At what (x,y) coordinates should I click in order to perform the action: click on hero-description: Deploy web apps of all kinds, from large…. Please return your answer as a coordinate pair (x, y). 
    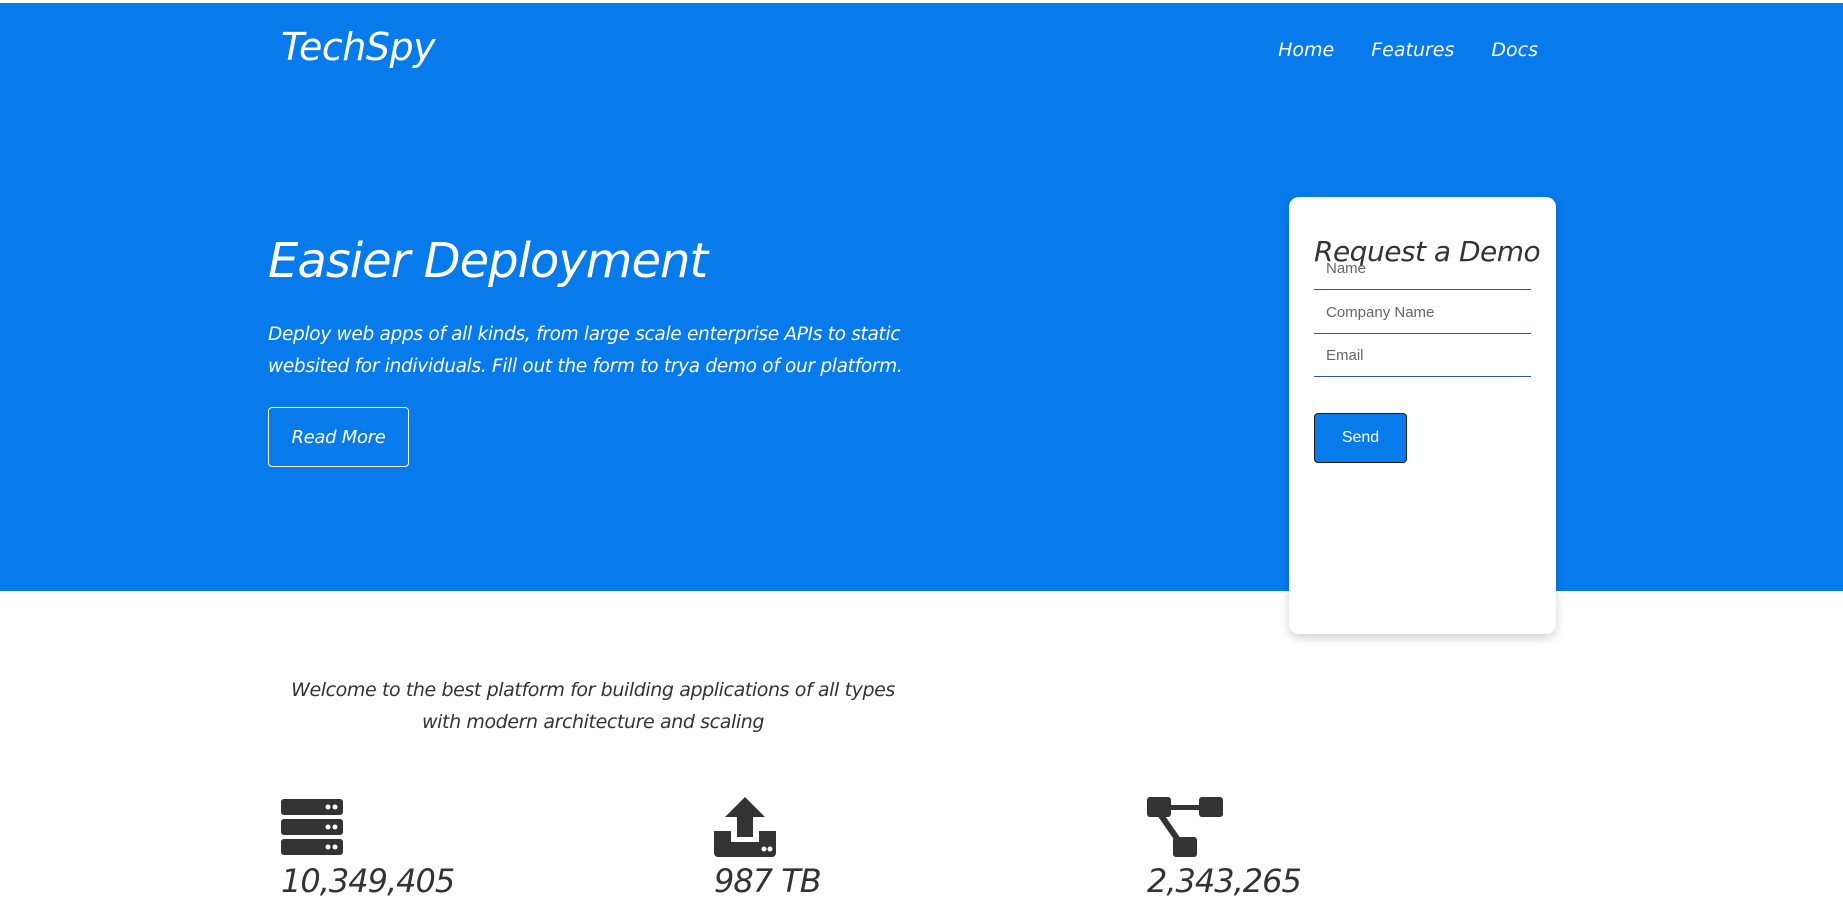
    Looking at the image, I should click on (585, 350).